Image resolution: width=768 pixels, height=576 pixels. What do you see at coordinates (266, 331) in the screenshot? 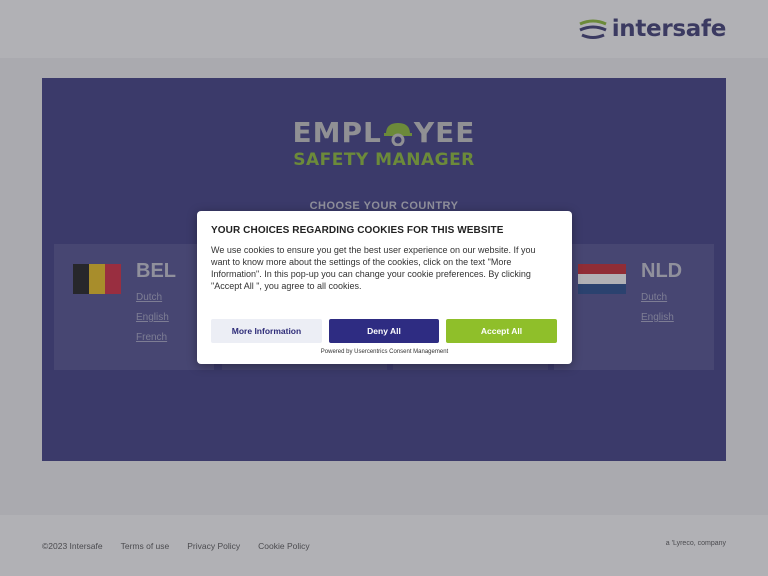
I see `more-information-button: More Information` at bounding box center [266, 331].